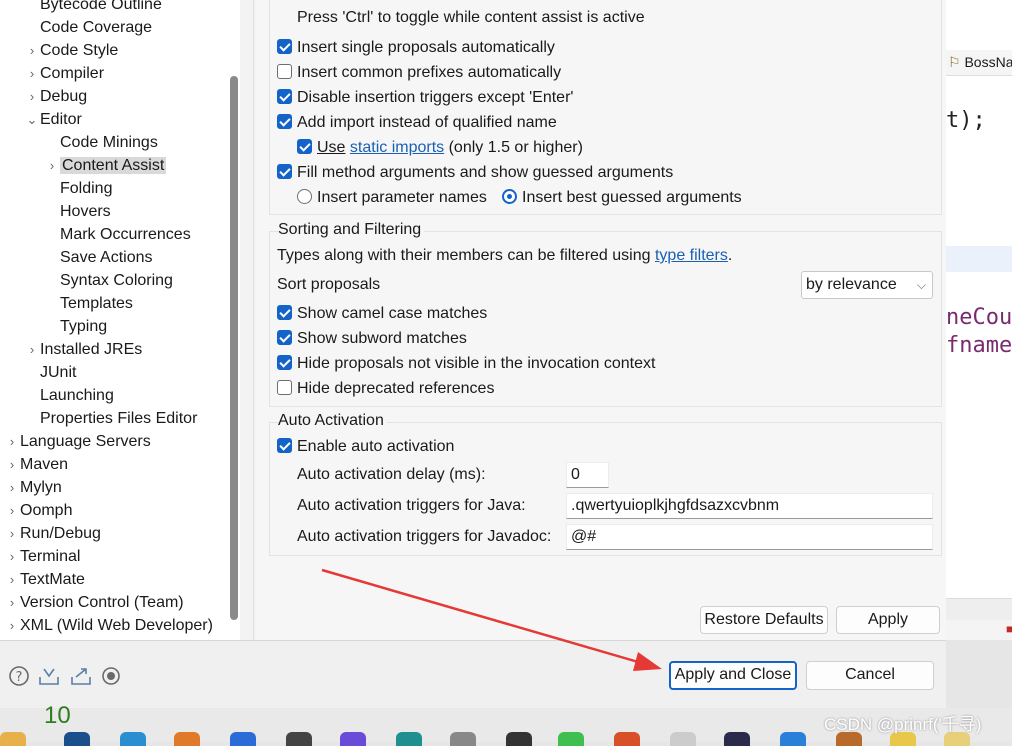 The width and height of the screenshot is (1012, 746). What do you see at coordinates (94, 602) in the screenshot?
I see `tree-item: › Version Control (Team)` at bounding box center [94, 602].